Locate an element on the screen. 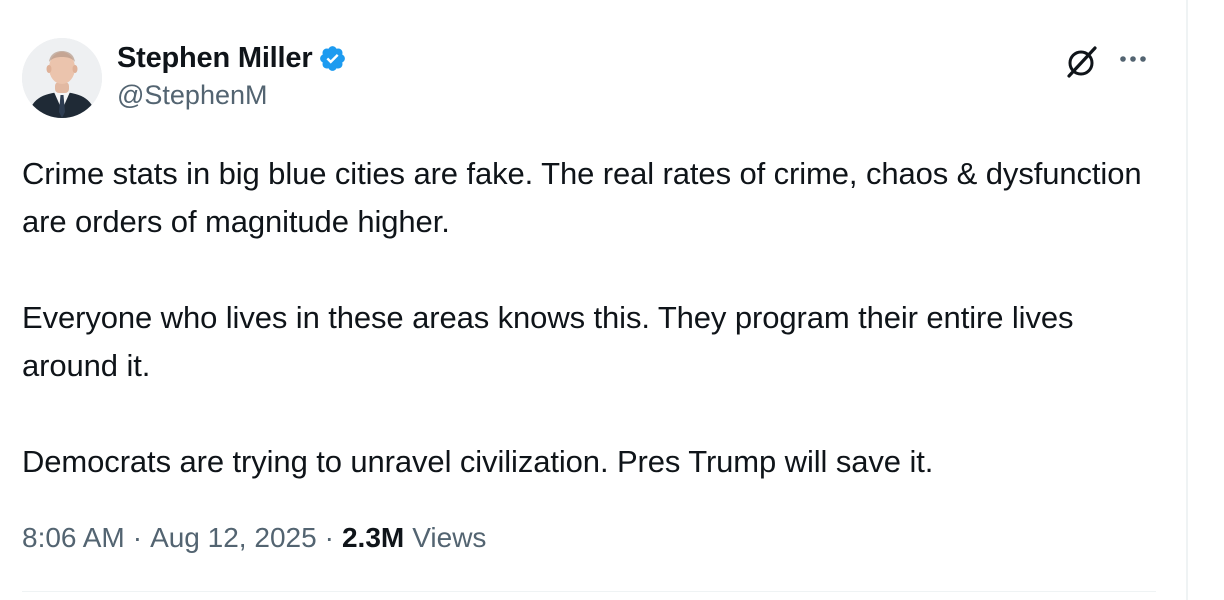 This screenshot has height=600, width=1224. tweet-metadata: 8:06 AM · Aug 12, 2025 · 2.3M Views is located at coordinates (254, 538).